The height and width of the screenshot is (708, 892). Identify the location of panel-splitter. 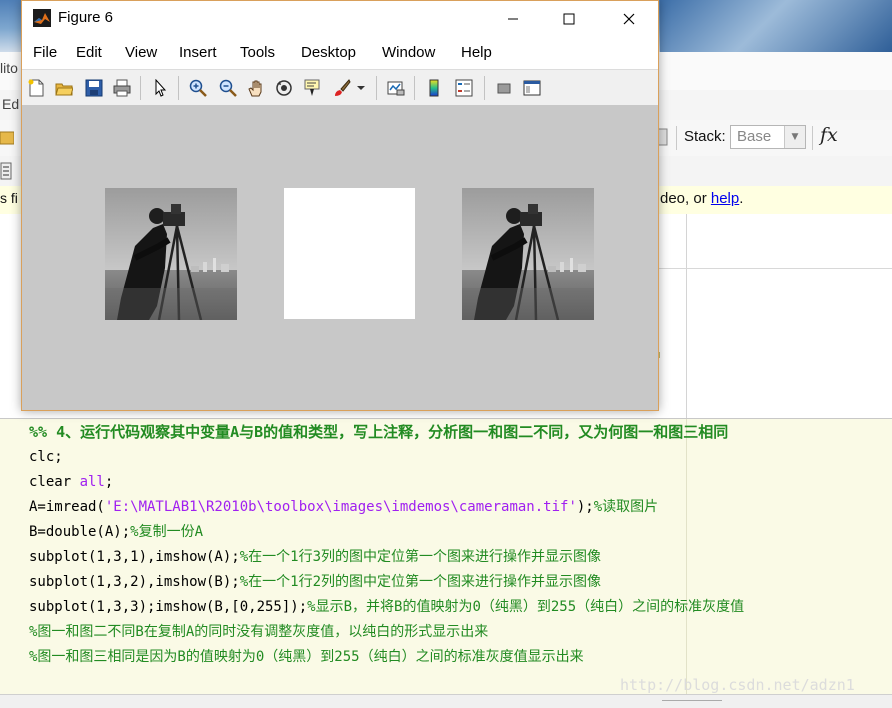
(686, 316).